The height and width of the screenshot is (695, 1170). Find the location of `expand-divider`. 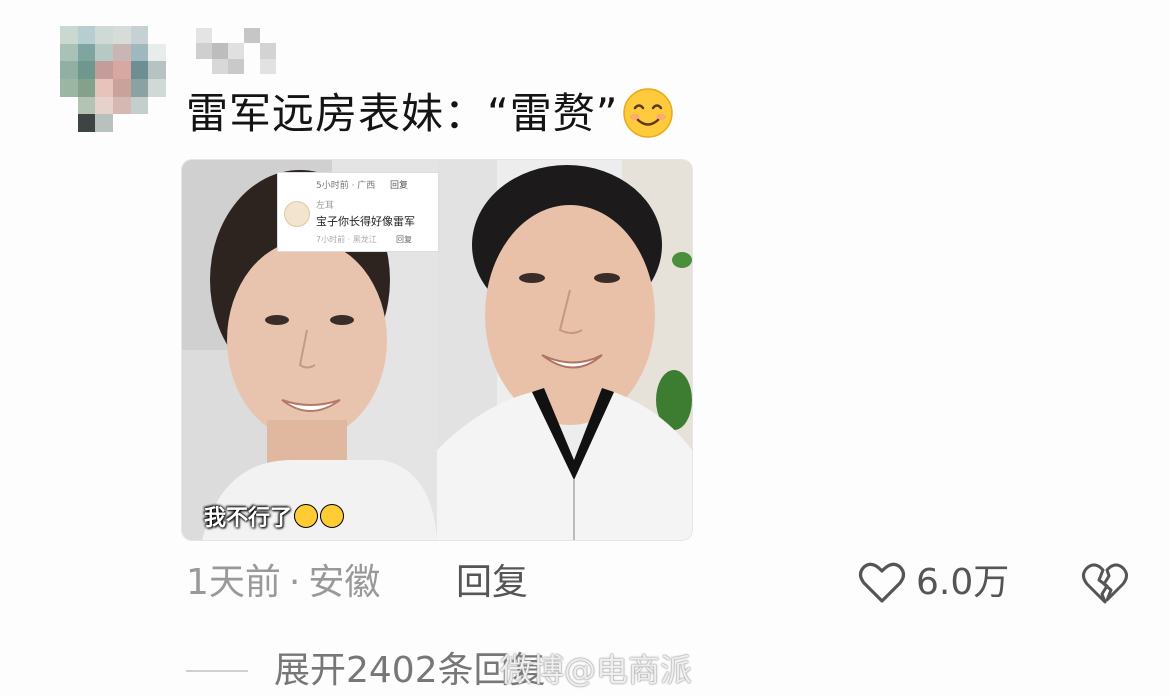

expand-divider is located at coordinates (217, 671).